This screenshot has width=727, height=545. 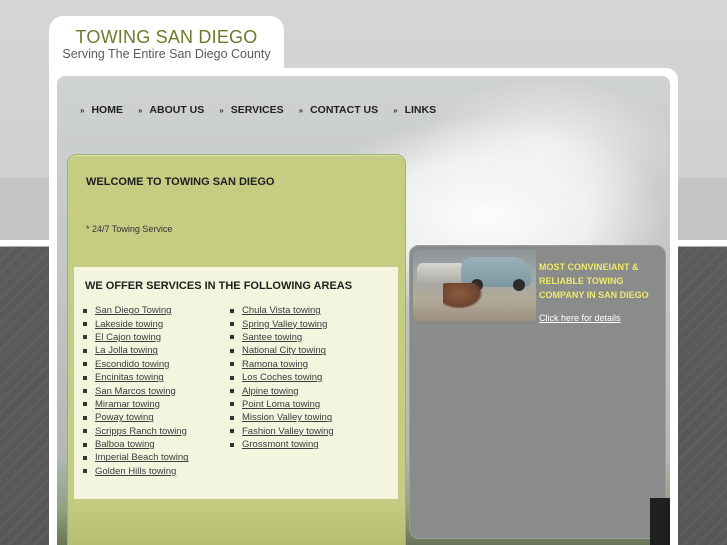 I want to click on welcome-text: * 24/7 Towing Service, so click(x=129, y=229).